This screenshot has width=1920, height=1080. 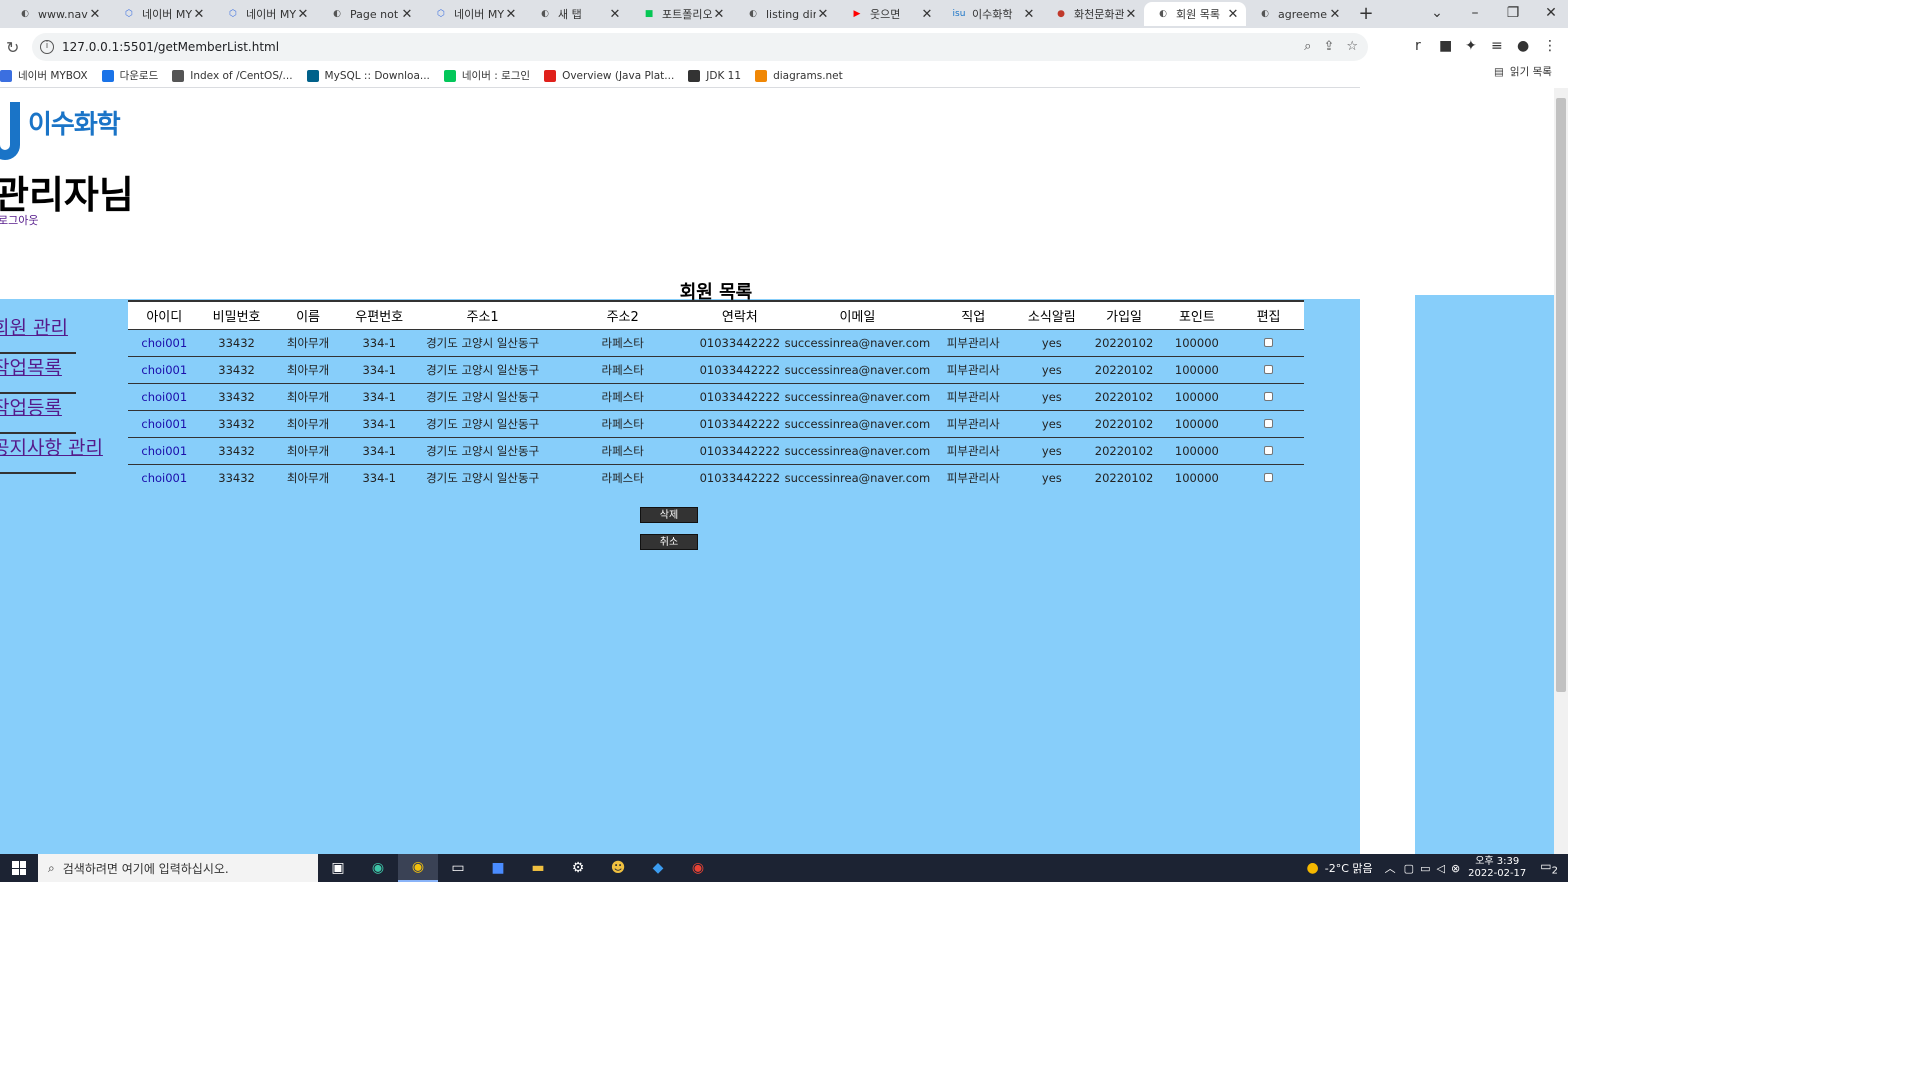 What do you see at coordinates (369, 14) in the screenshot?
I see `browser-tab: ◐ Page not fo✕` at bounding box center [369, 14].